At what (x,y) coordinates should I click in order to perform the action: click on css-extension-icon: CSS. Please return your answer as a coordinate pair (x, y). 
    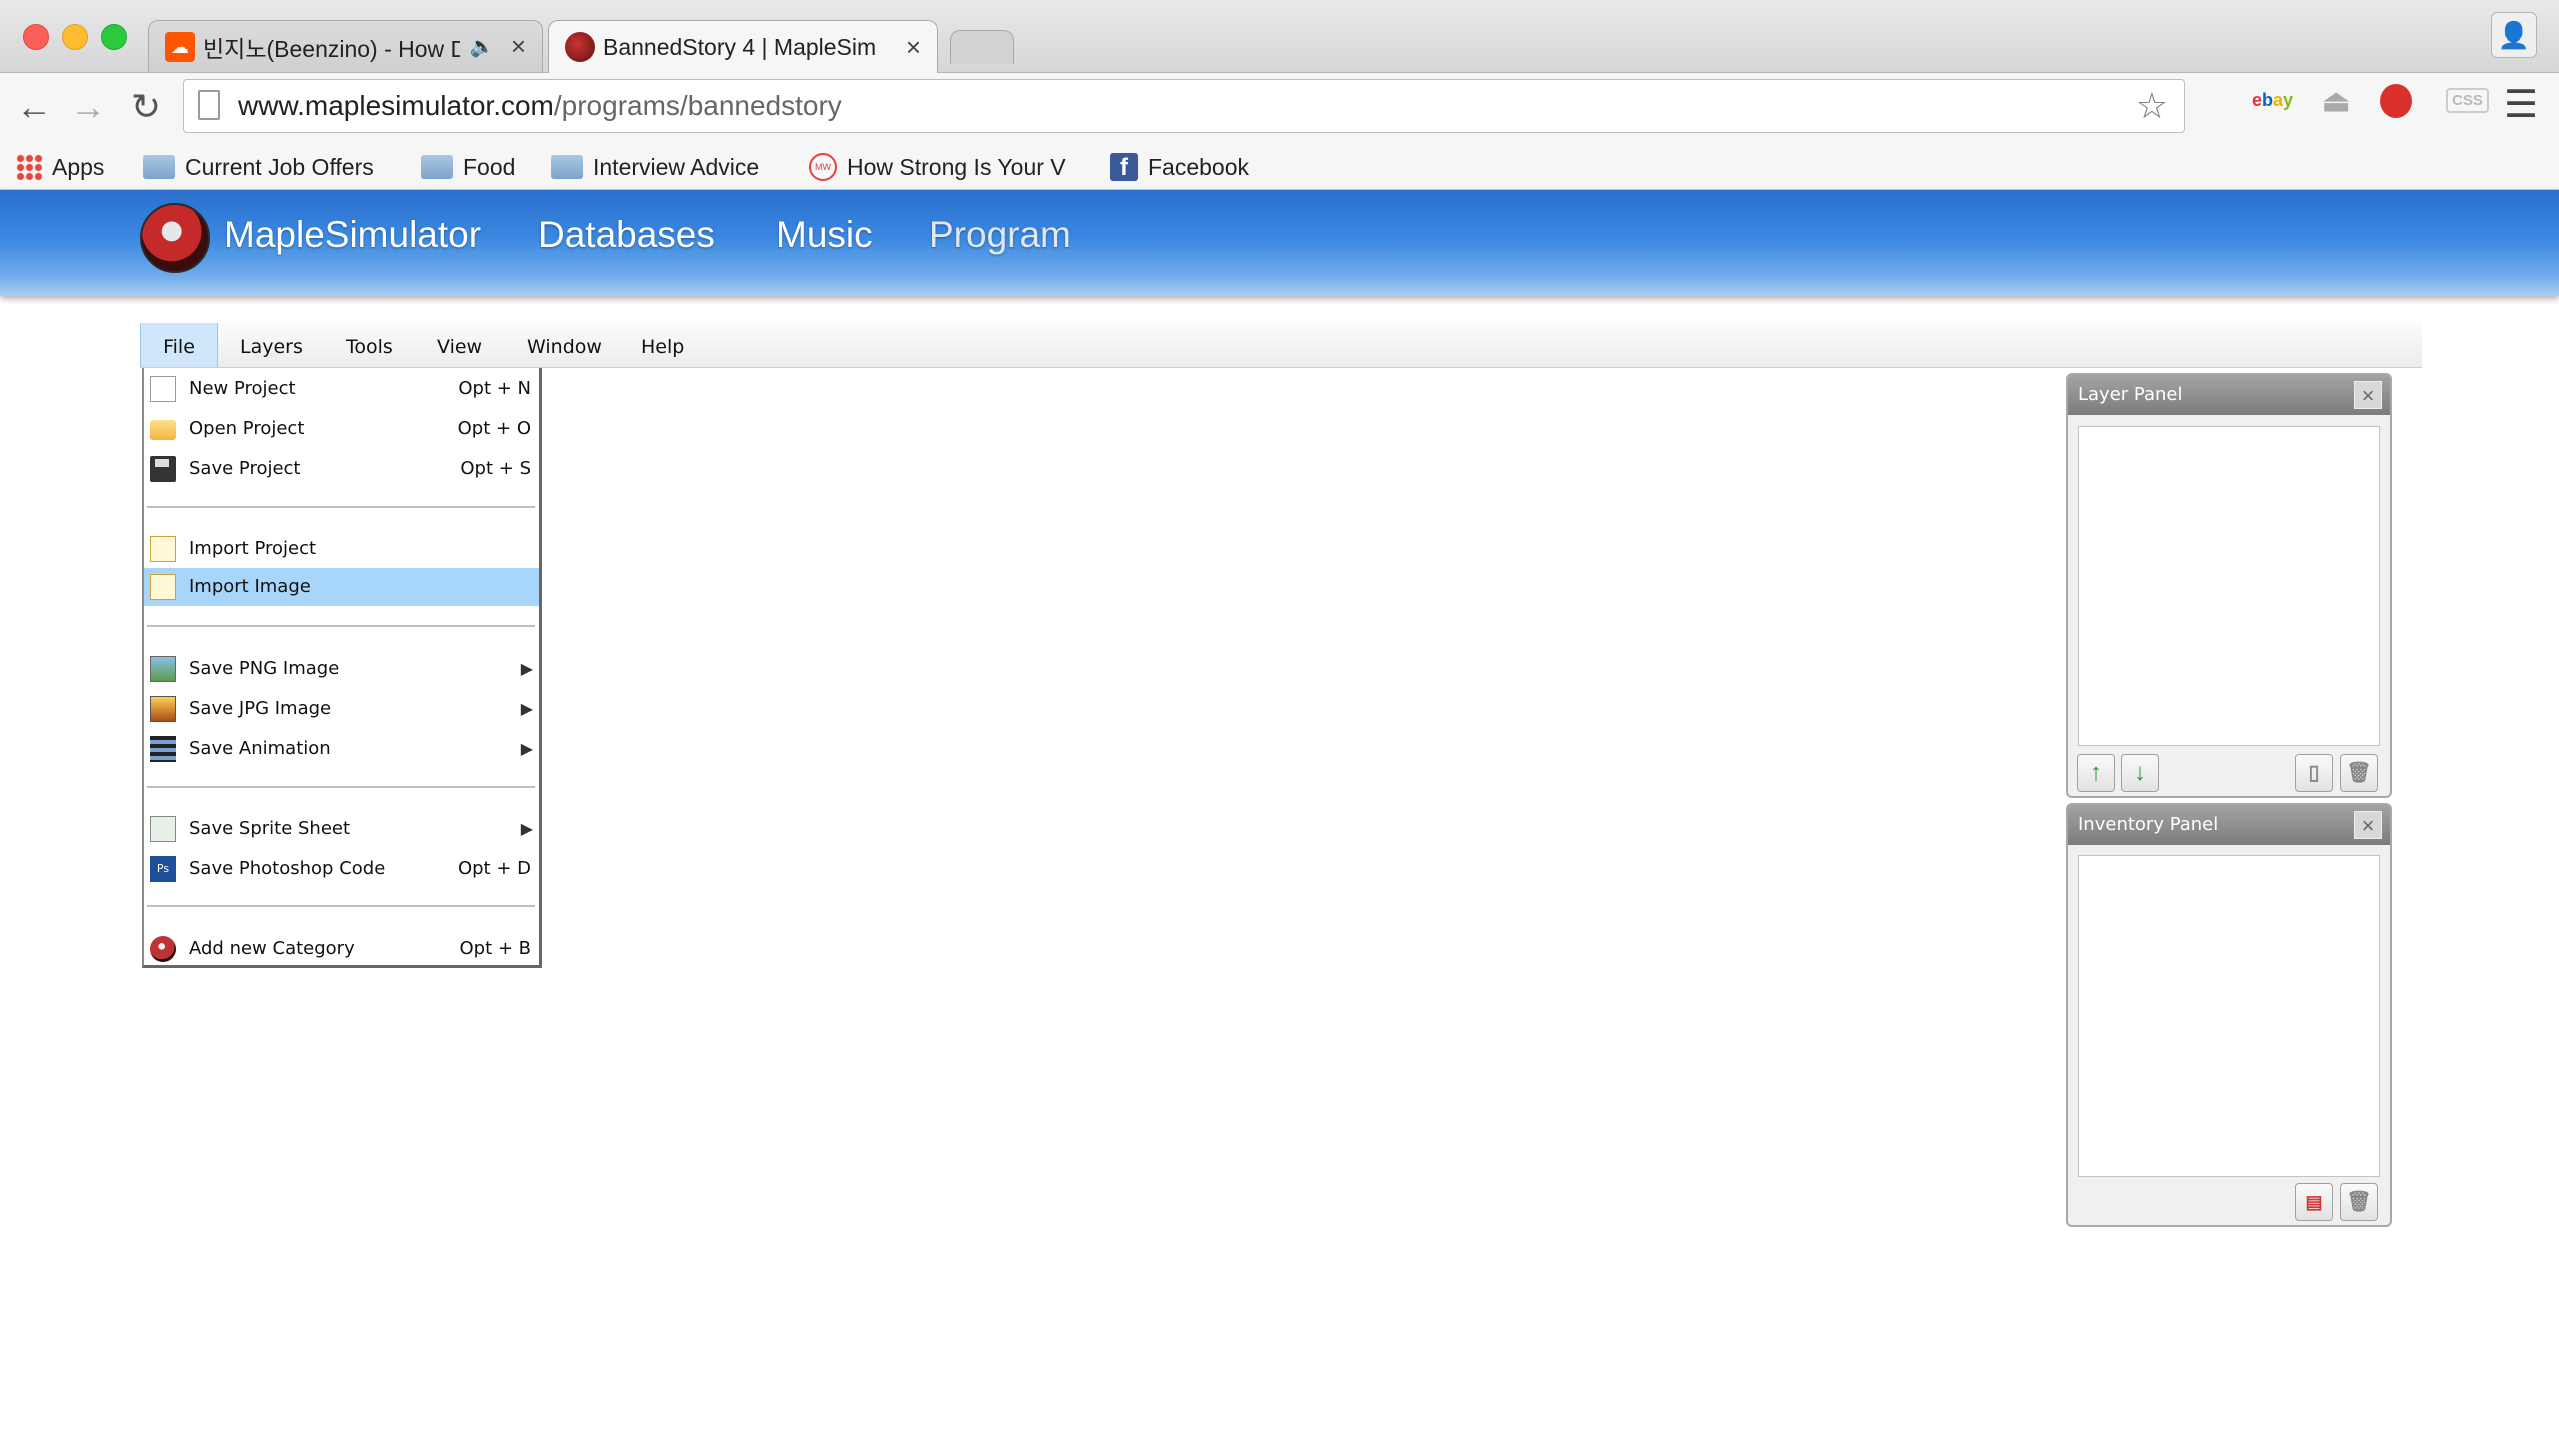
    Looking at the image, I should click on (2467, 100).